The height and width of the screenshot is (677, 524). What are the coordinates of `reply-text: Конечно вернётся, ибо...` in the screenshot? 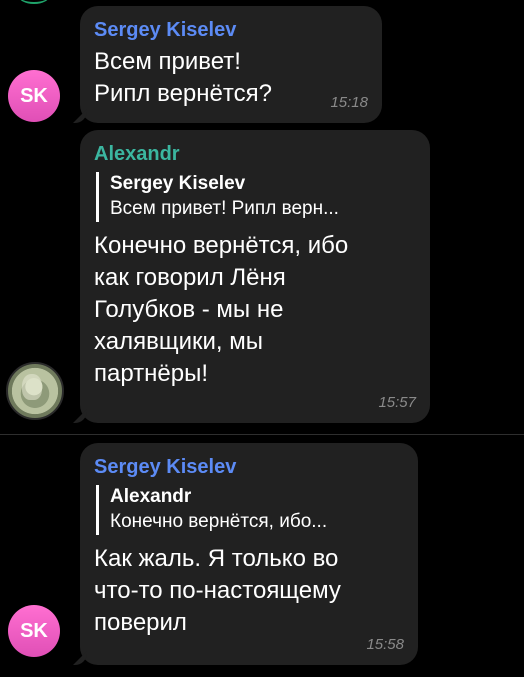 It's located at (219, 521).